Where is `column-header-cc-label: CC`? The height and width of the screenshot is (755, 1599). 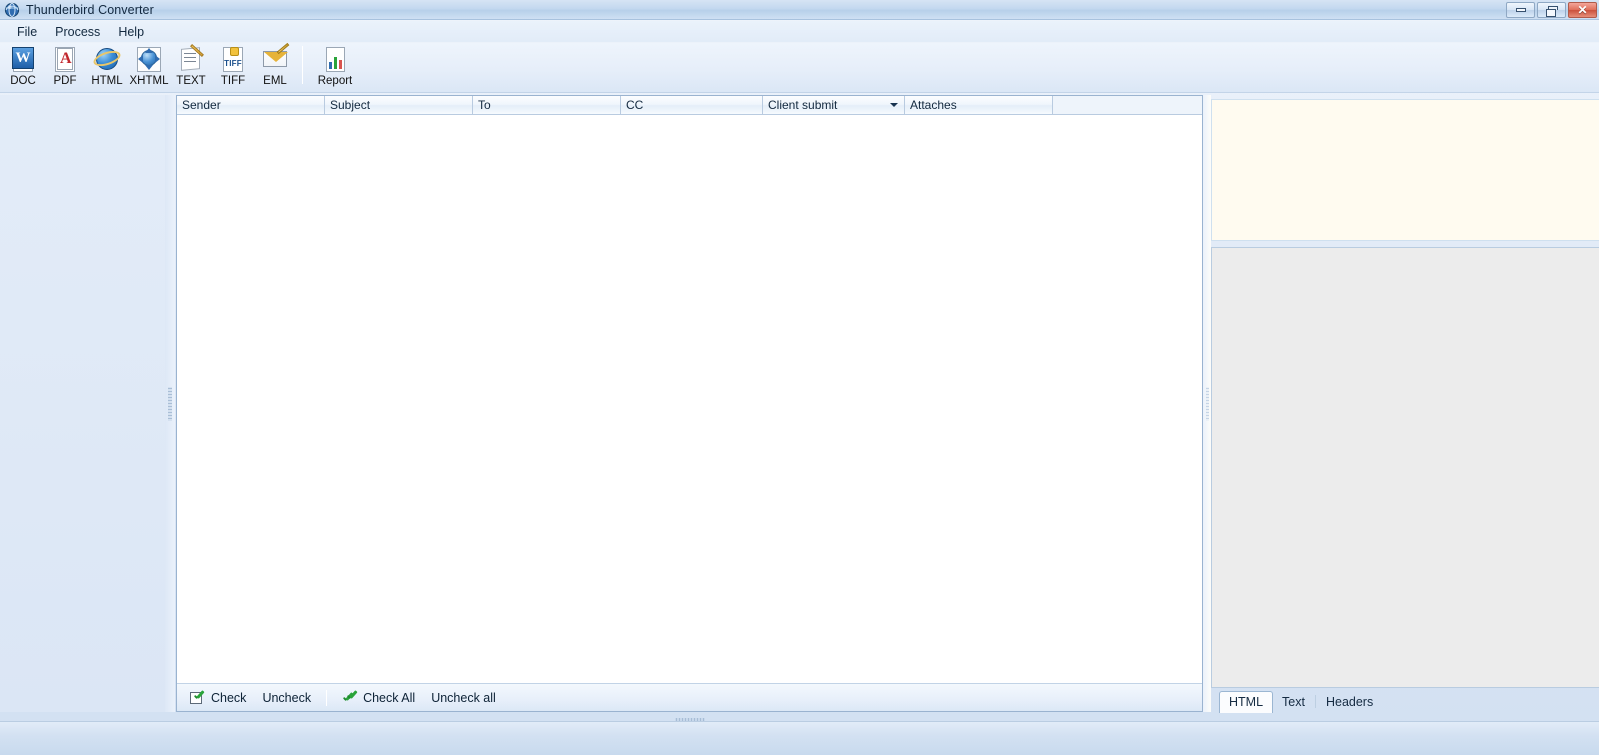 column-header-cc-label: CC is located at coordinates (635, 105).